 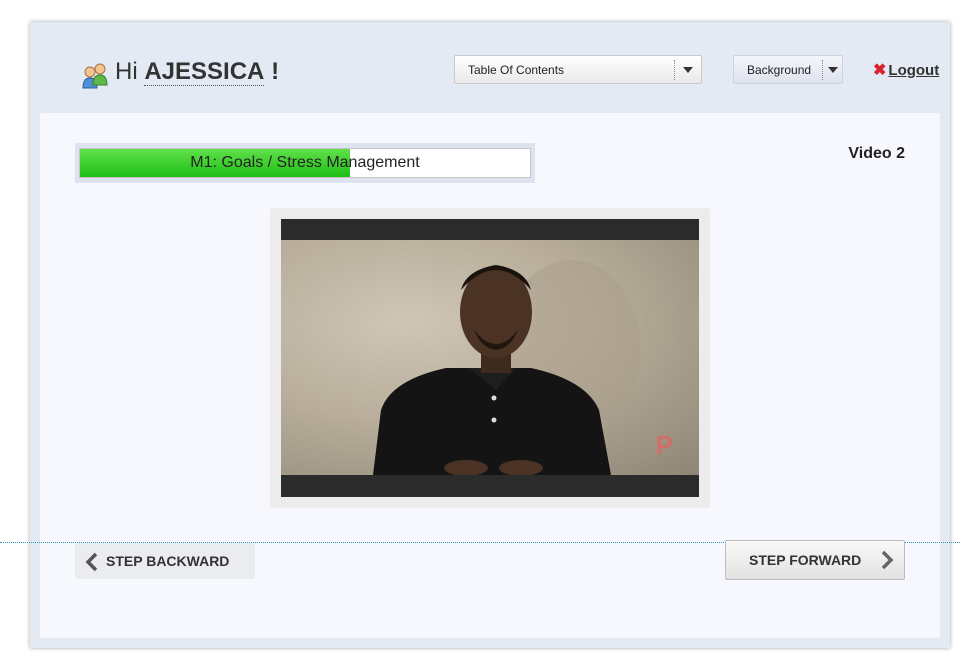 What do you see at coordinates (275, 71) in the screenshot?
I see `greeting-suffix: !` at bounding box center [275, 71].